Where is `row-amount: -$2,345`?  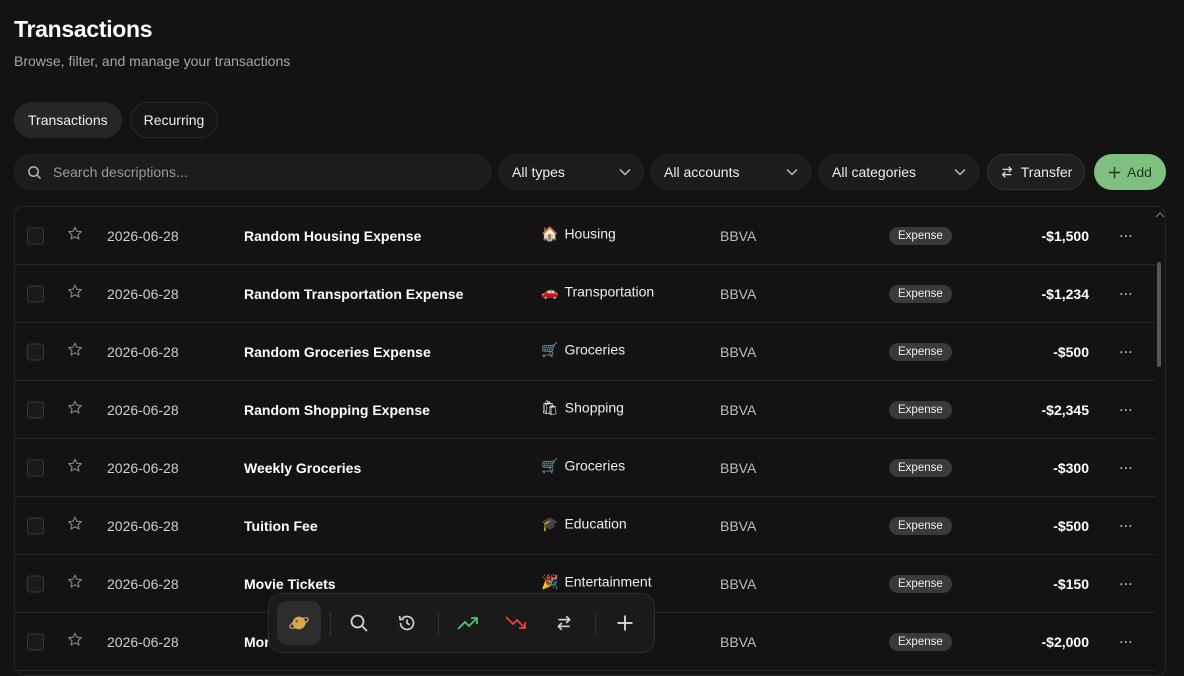 row-amount: -$2,345 is located at coordinates (1065, 409).